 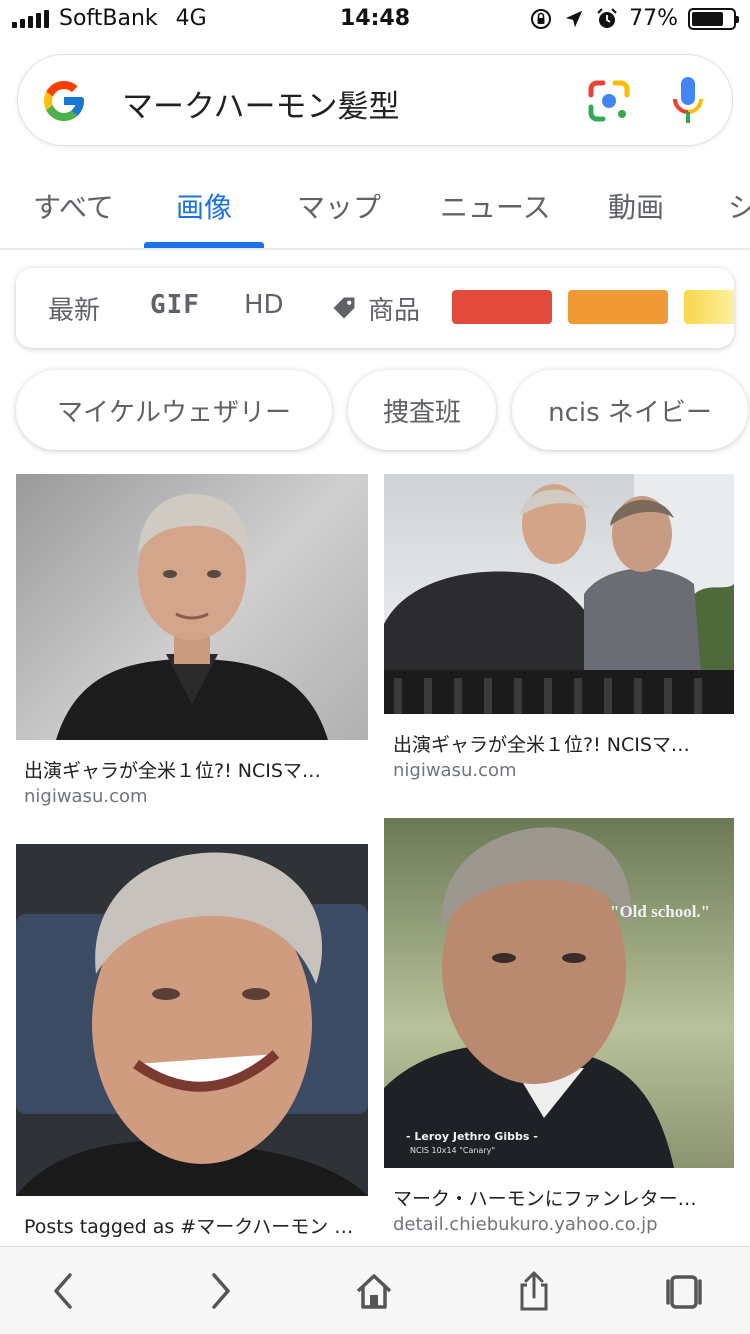 What do you see at coordinates (74, 308) in the screenshot?
I see `filter-latest: 最新` at bounding box center [74, 308].